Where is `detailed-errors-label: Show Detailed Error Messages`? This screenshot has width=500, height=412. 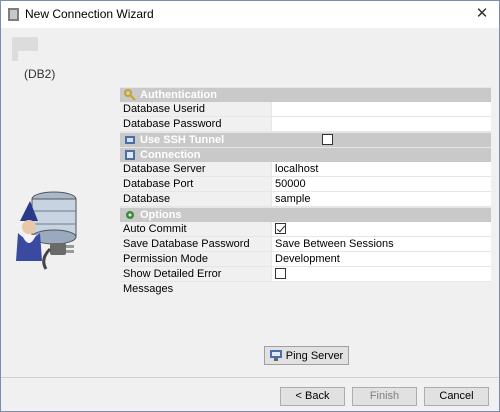
detailed-errors-label: Show Detailed Error Messages is located at coordinates (196, 281).